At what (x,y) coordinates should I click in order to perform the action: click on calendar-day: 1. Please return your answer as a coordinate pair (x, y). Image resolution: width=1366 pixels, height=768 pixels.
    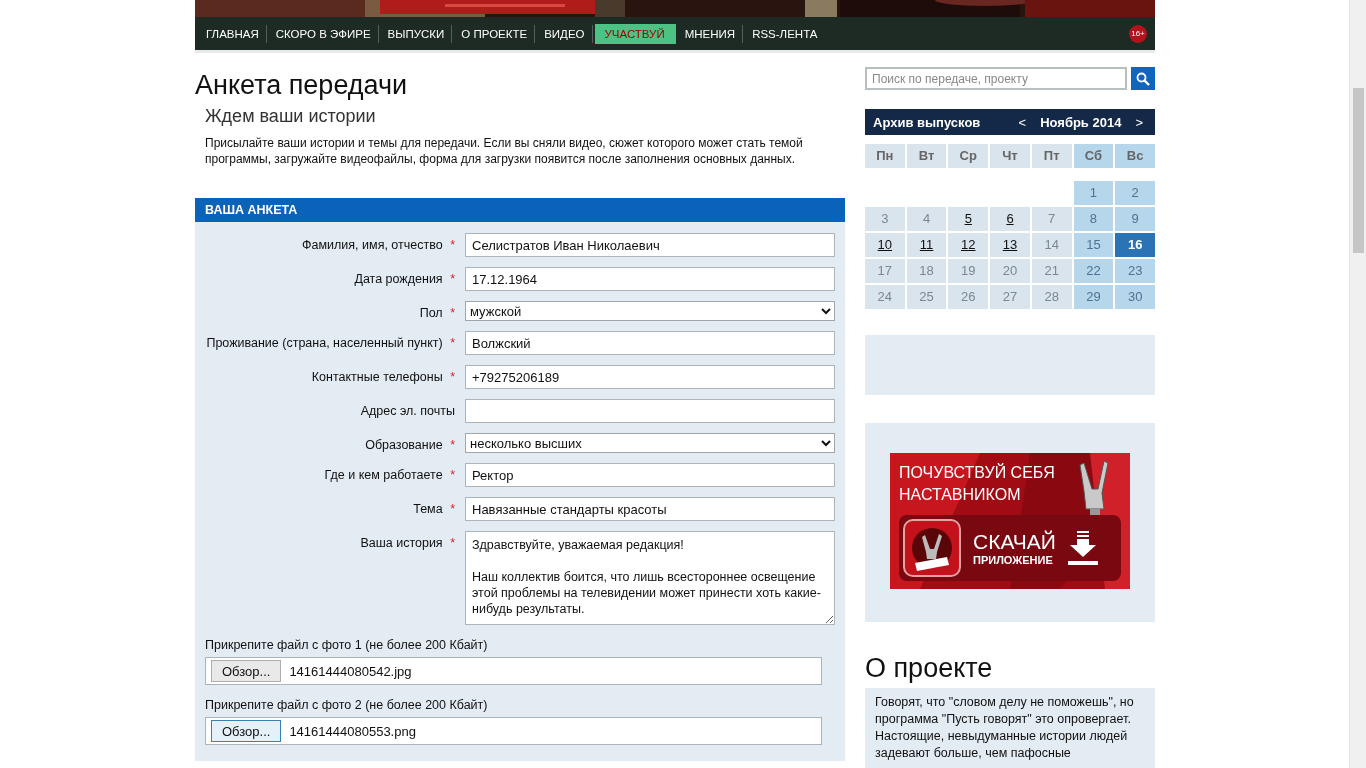
    Looking at the image, I should click on (1093, 193).